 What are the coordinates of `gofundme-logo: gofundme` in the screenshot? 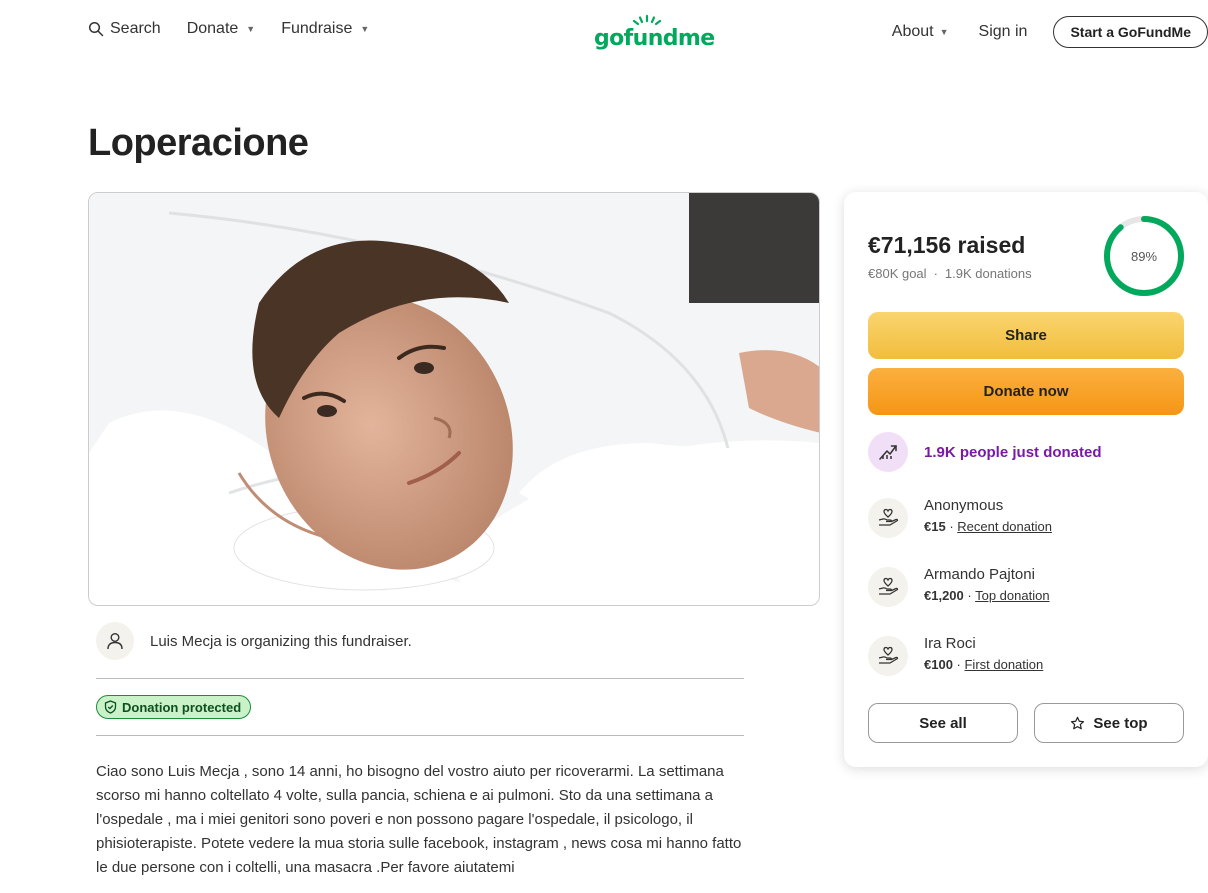 It's located at (654, 34).